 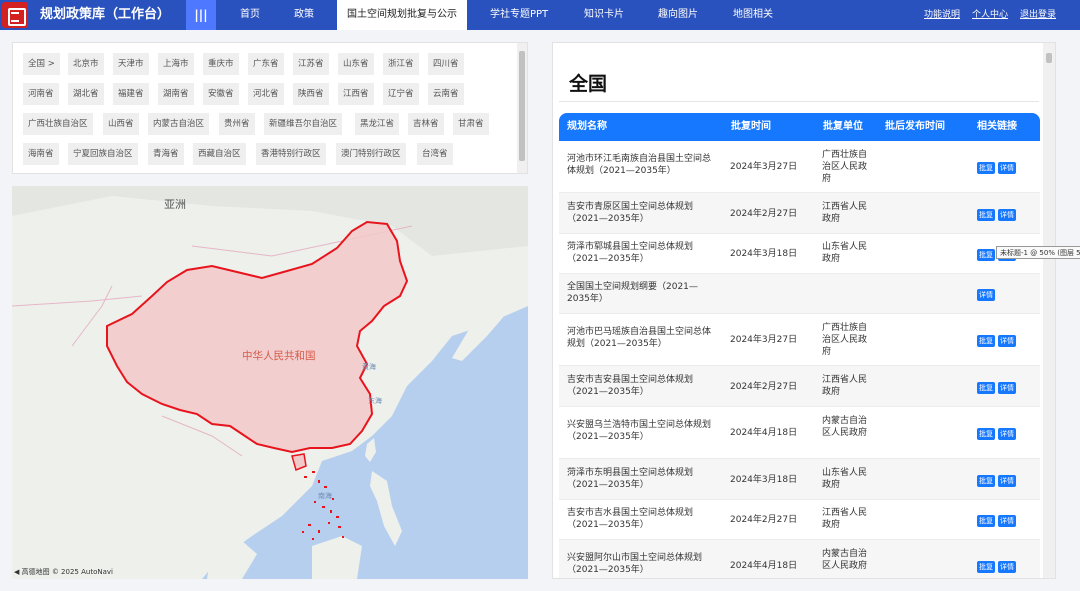 What do you see at coordinates (86, 64) in the screenshot?
I see `province-chip: 北京市` at bounding box center [86, 64].